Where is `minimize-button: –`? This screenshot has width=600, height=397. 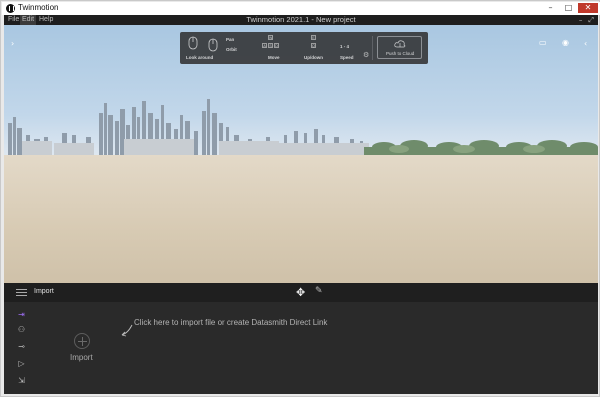
minimize-button: – is located at coordinates (550, 8).